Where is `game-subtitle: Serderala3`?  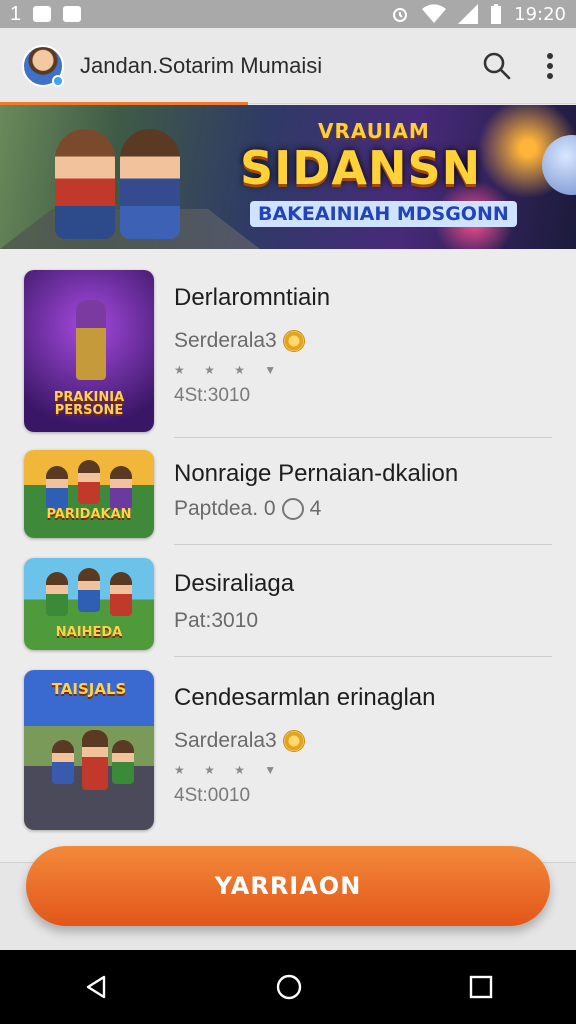 game-subtitle: Serderala3 is located at coordinates (225, 340).